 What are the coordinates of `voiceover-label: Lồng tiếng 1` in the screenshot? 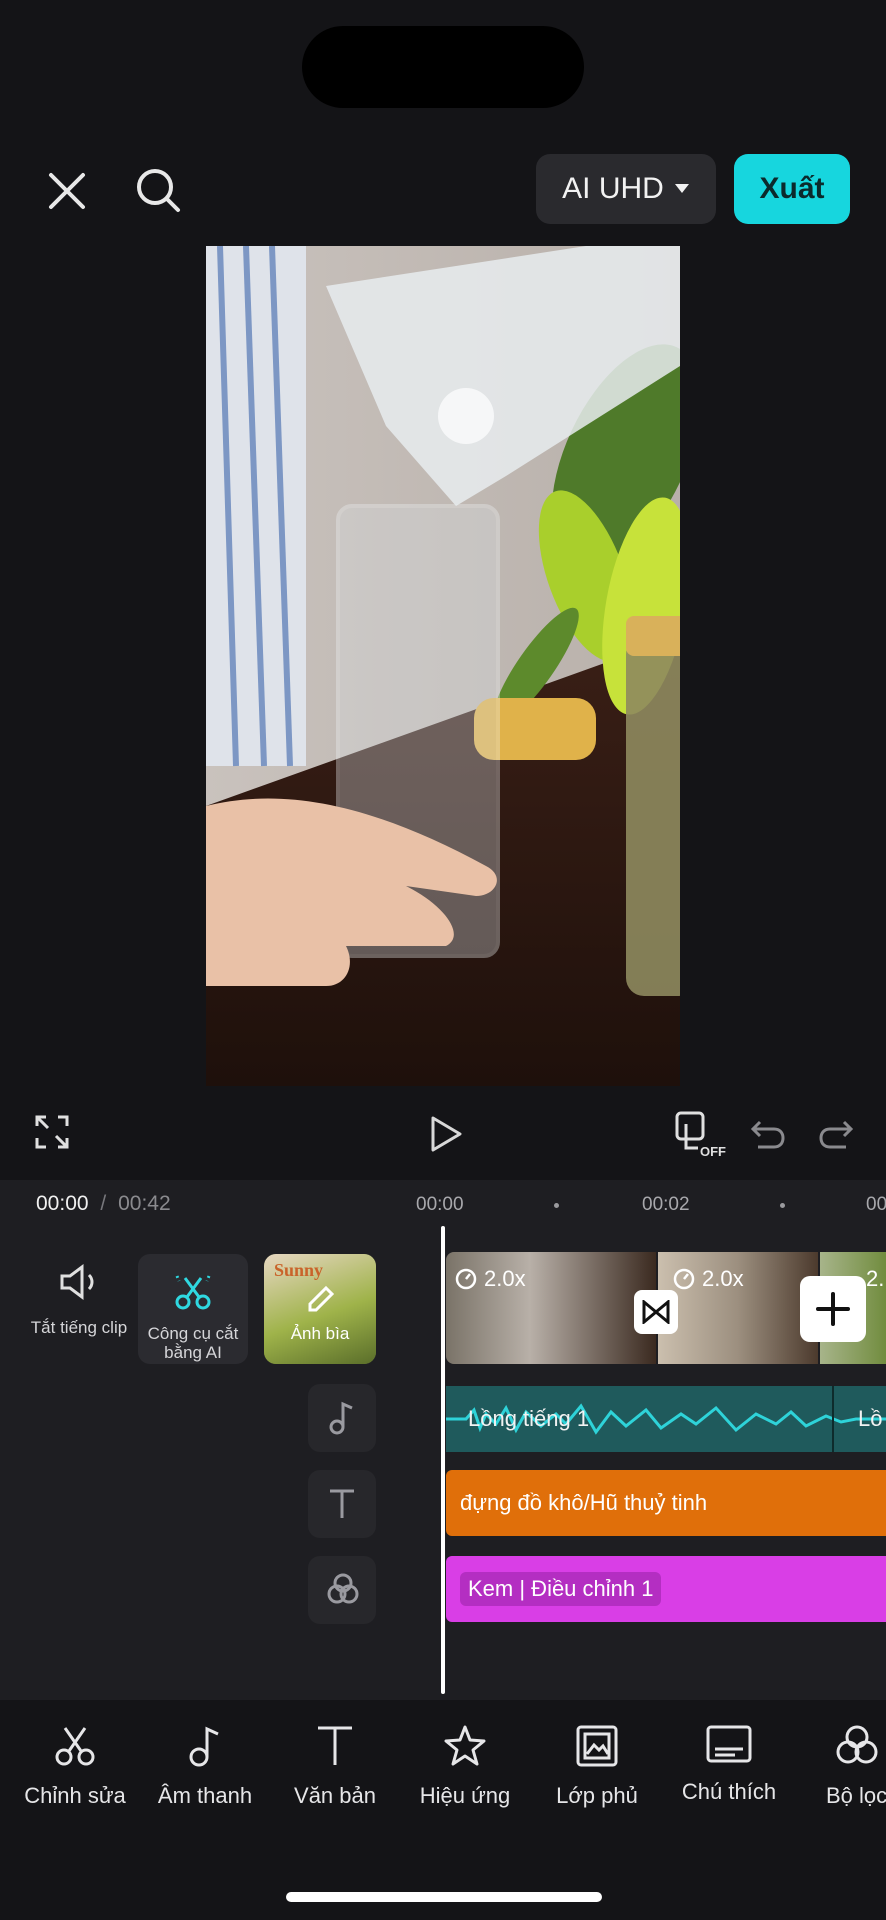 It's located at (529, 1418).